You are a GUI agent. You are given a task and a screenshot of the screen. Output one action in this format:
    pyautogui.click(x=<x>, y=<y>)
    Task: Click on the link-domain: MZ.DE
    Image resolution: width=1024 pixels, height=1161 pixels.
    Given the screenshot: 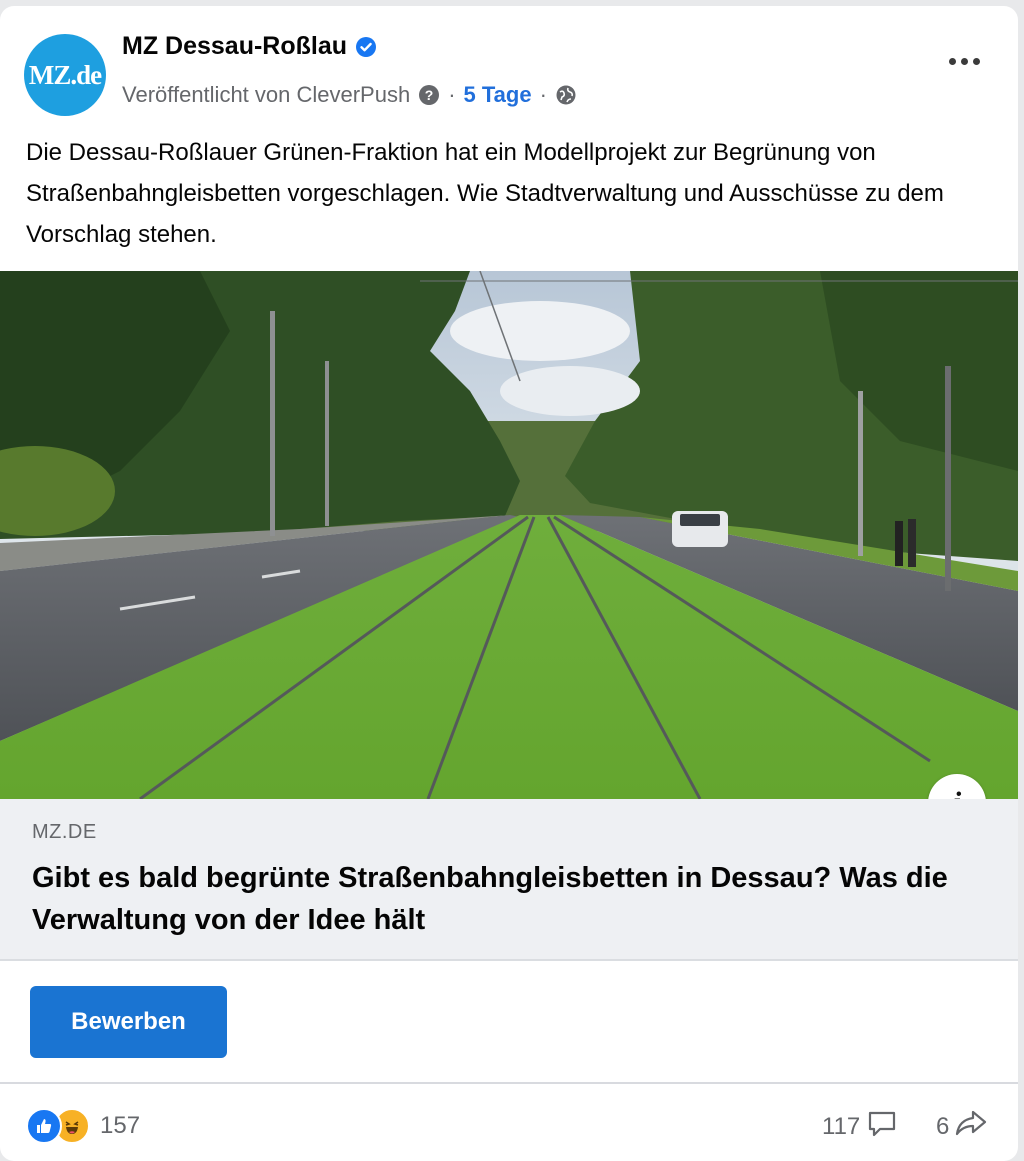 What is the action you would take?
    pyautogui.click(x=64, y=832)
    